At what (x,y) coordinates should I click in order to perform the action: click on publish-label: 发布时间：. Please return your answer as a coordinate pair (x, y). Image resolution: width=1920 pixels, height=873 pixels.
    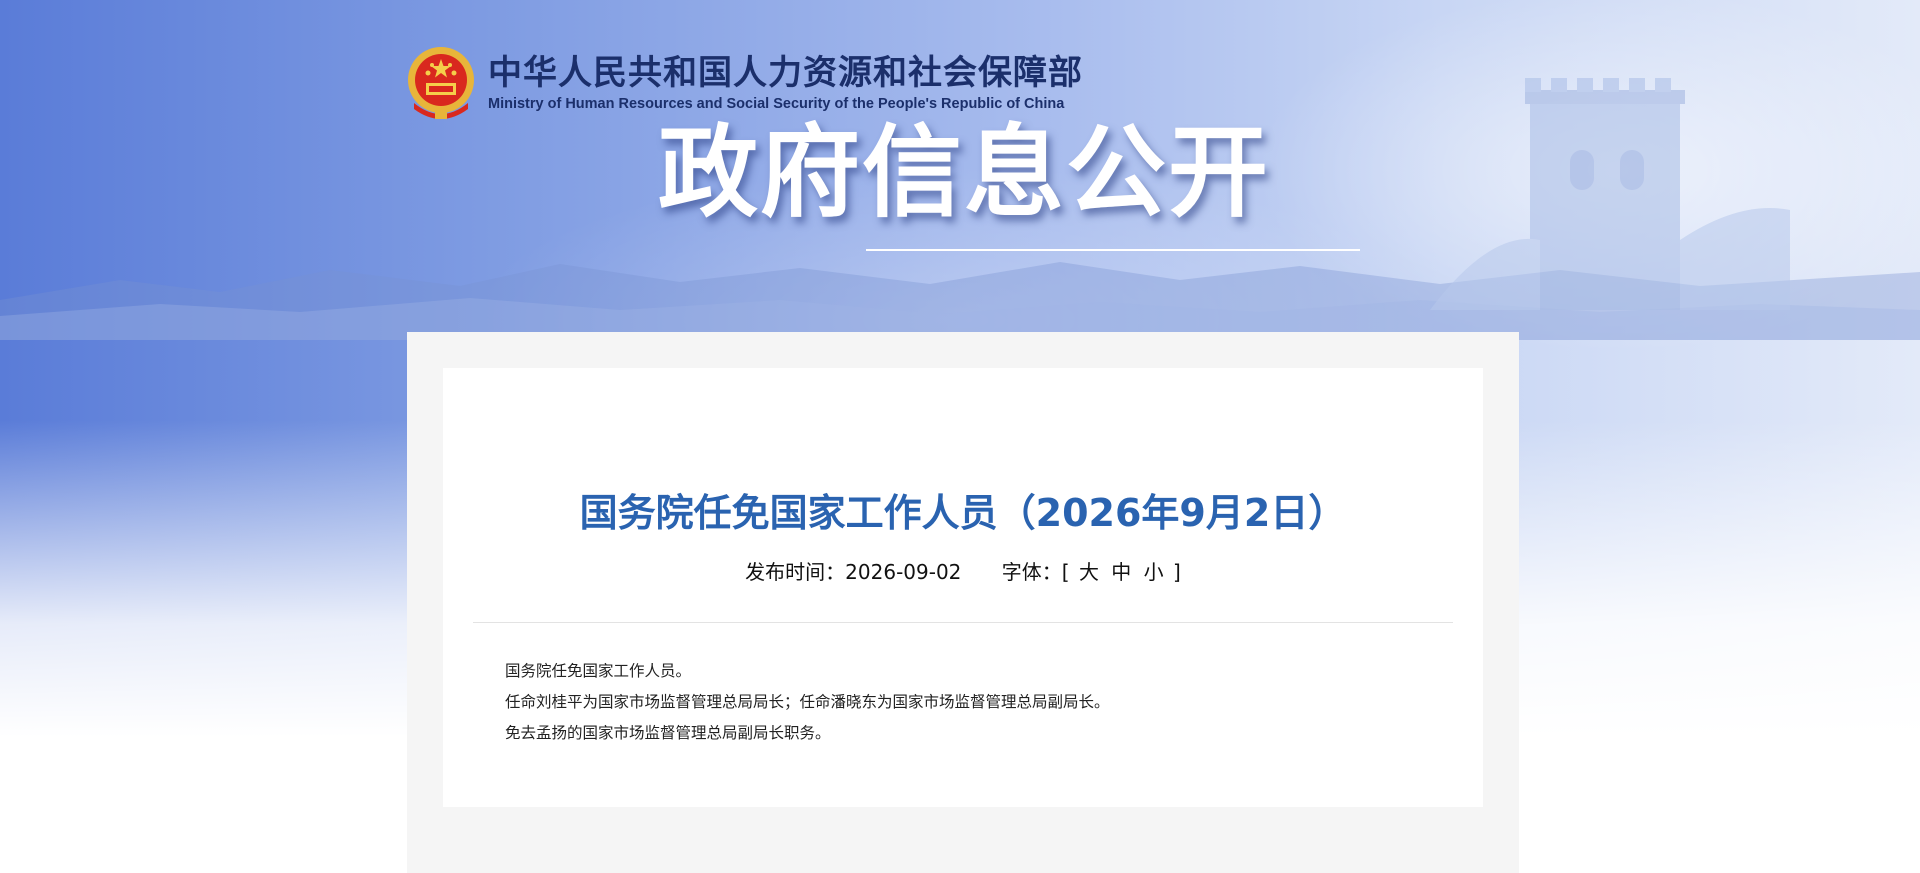
    Looking at the image, I should click on (795, 572).